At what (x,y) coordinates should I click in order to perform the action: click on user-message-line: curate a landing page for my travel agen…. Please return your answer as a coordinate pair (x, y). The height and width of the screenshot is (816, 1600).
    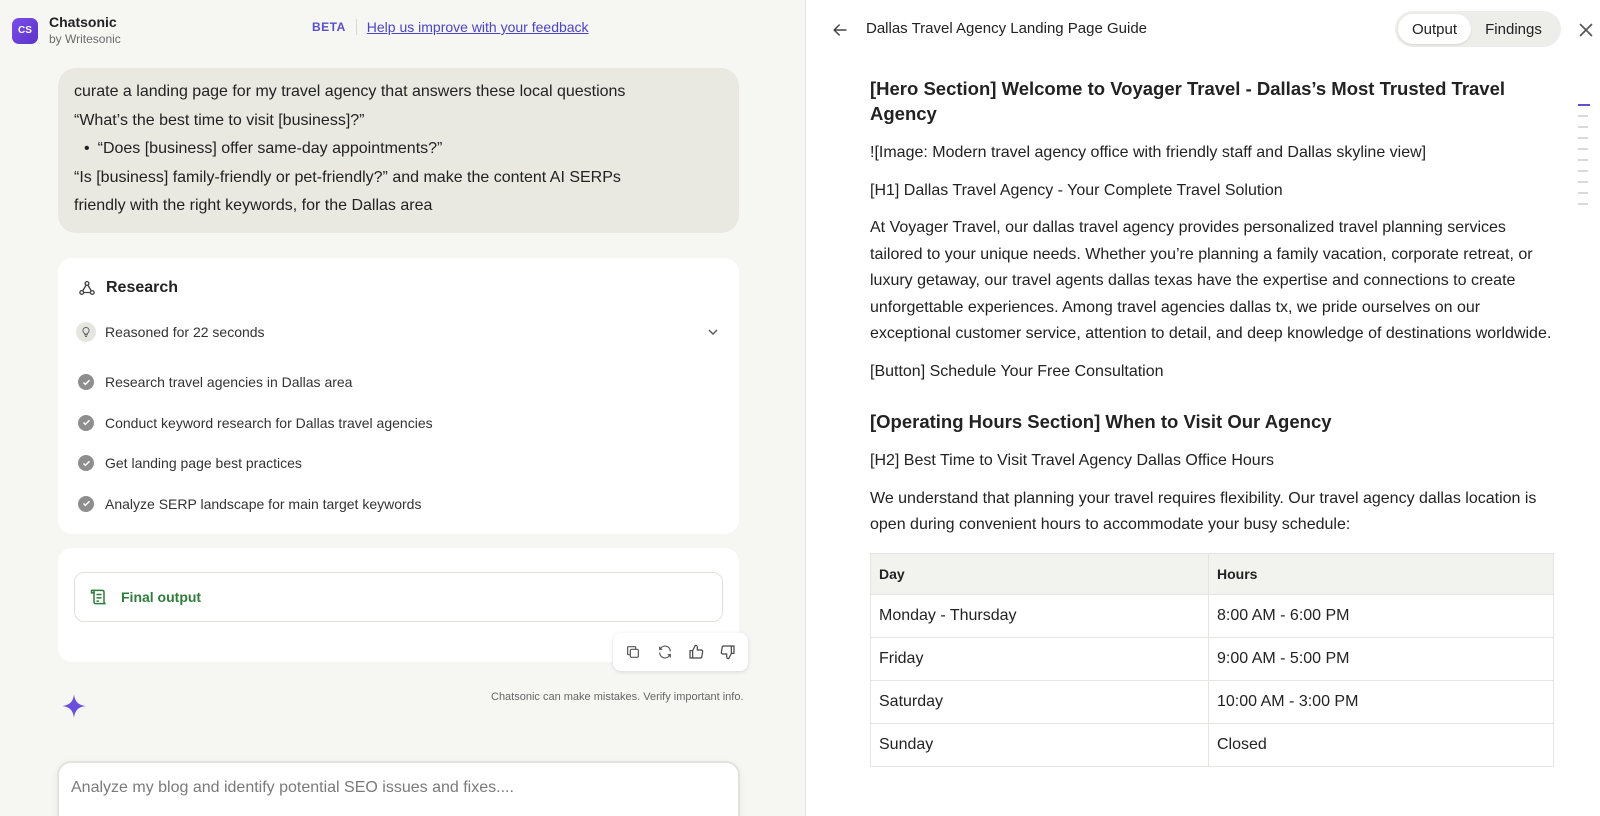
    Looking at the image, I should click on (350, 91).